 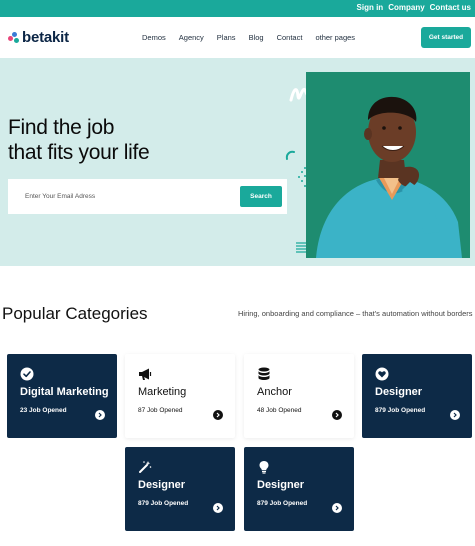 I want to click on contact-us-link: Contact us, so click(x=450, y=7).